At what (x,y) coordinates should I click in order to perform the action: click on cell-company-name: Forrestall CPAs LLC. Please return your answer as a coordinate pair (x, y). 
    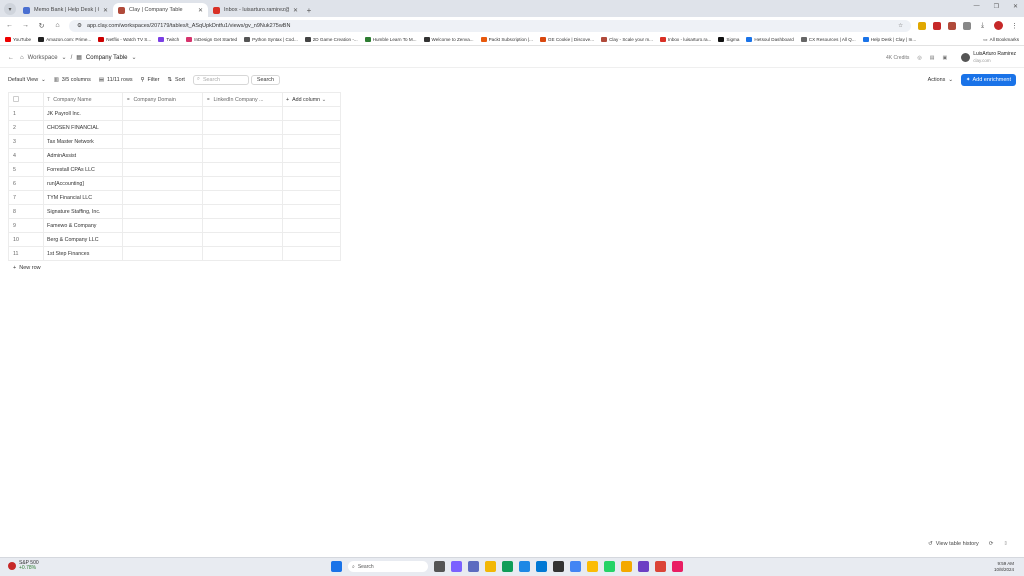
    Looking at the image, I should click on (83, 169).